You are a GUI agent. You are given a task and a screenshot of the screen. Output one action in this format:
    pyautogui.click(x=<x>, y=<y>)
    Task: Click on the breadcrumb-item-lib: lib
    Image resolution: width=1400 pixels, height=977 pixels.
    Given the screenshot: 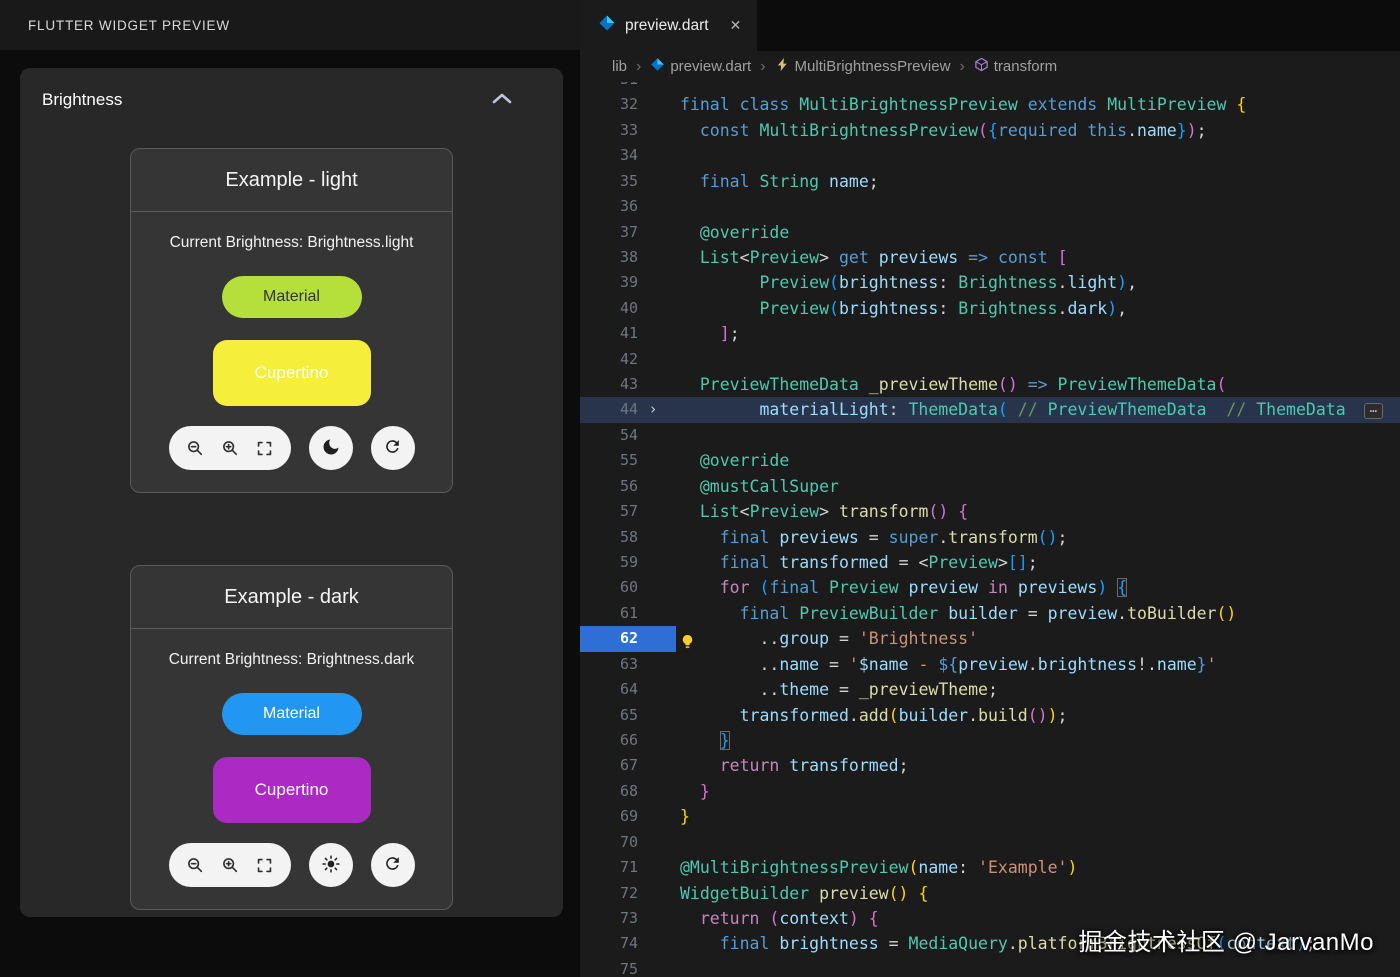 What is the action you would take?
    pyautogui.click(x=619, y=66)
    